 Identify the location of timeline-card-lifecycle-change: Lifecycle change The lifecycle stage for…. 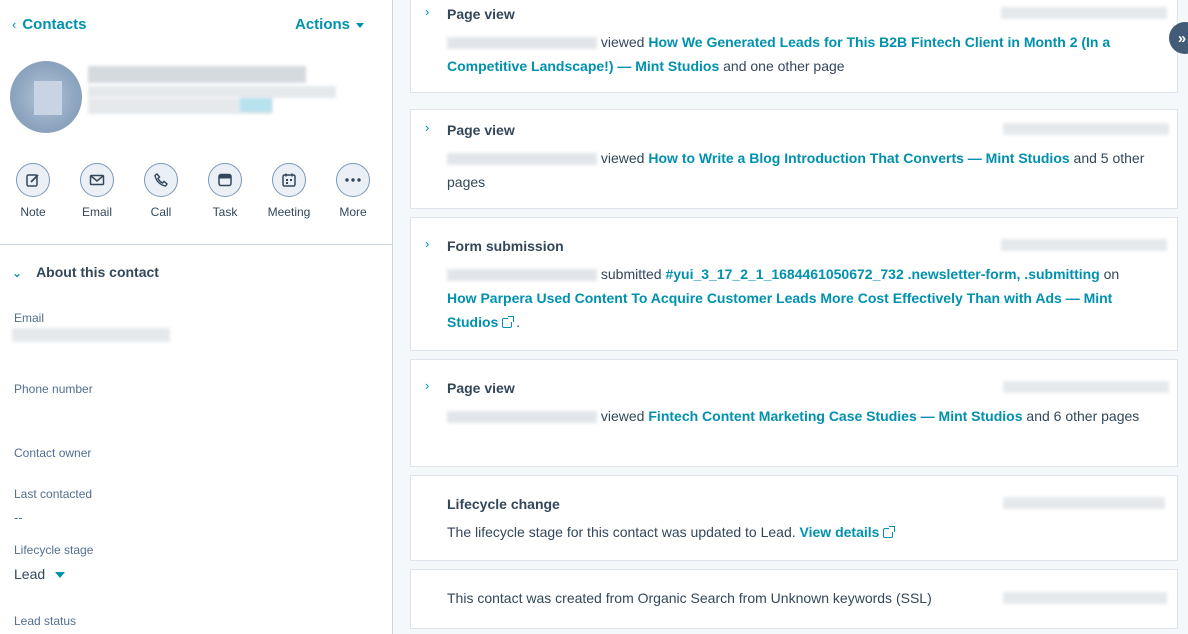
(794, 518).